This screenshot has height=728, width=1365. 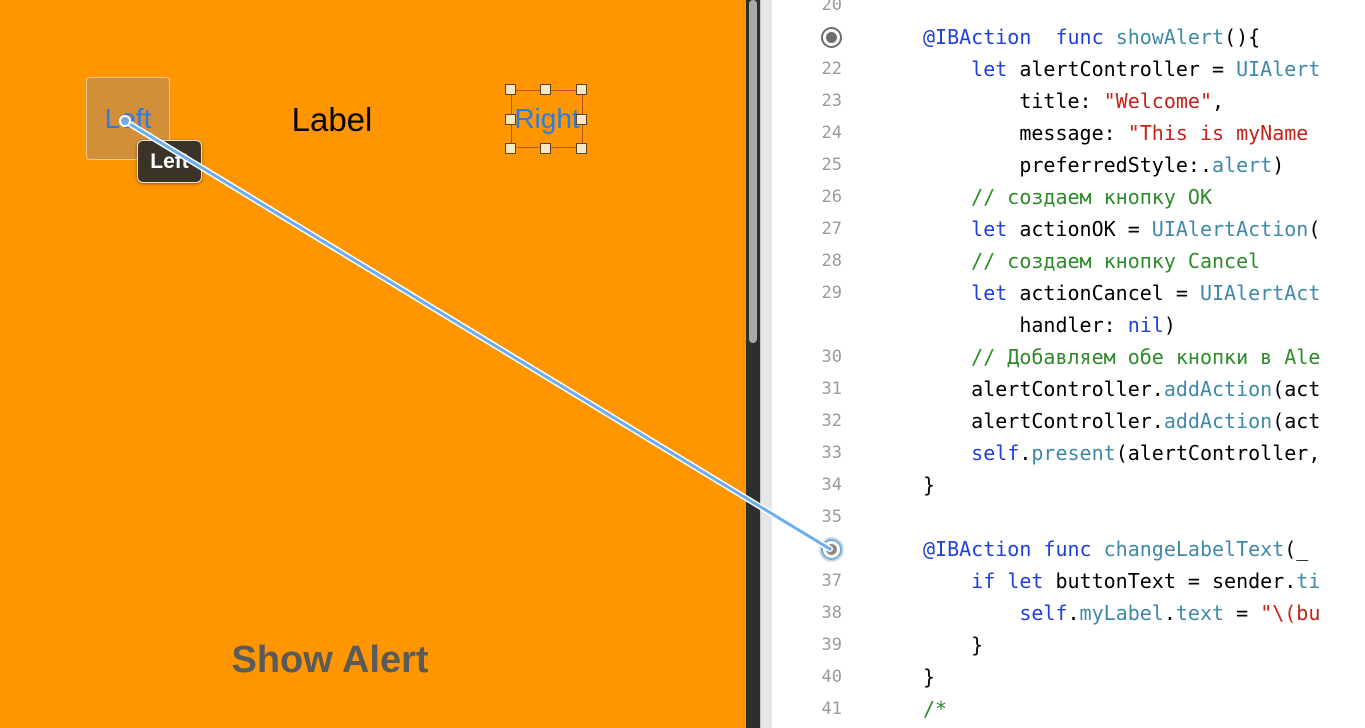 I want to click on code-line: @IBAction func showAlert(){, so click(x=1068, y=37).